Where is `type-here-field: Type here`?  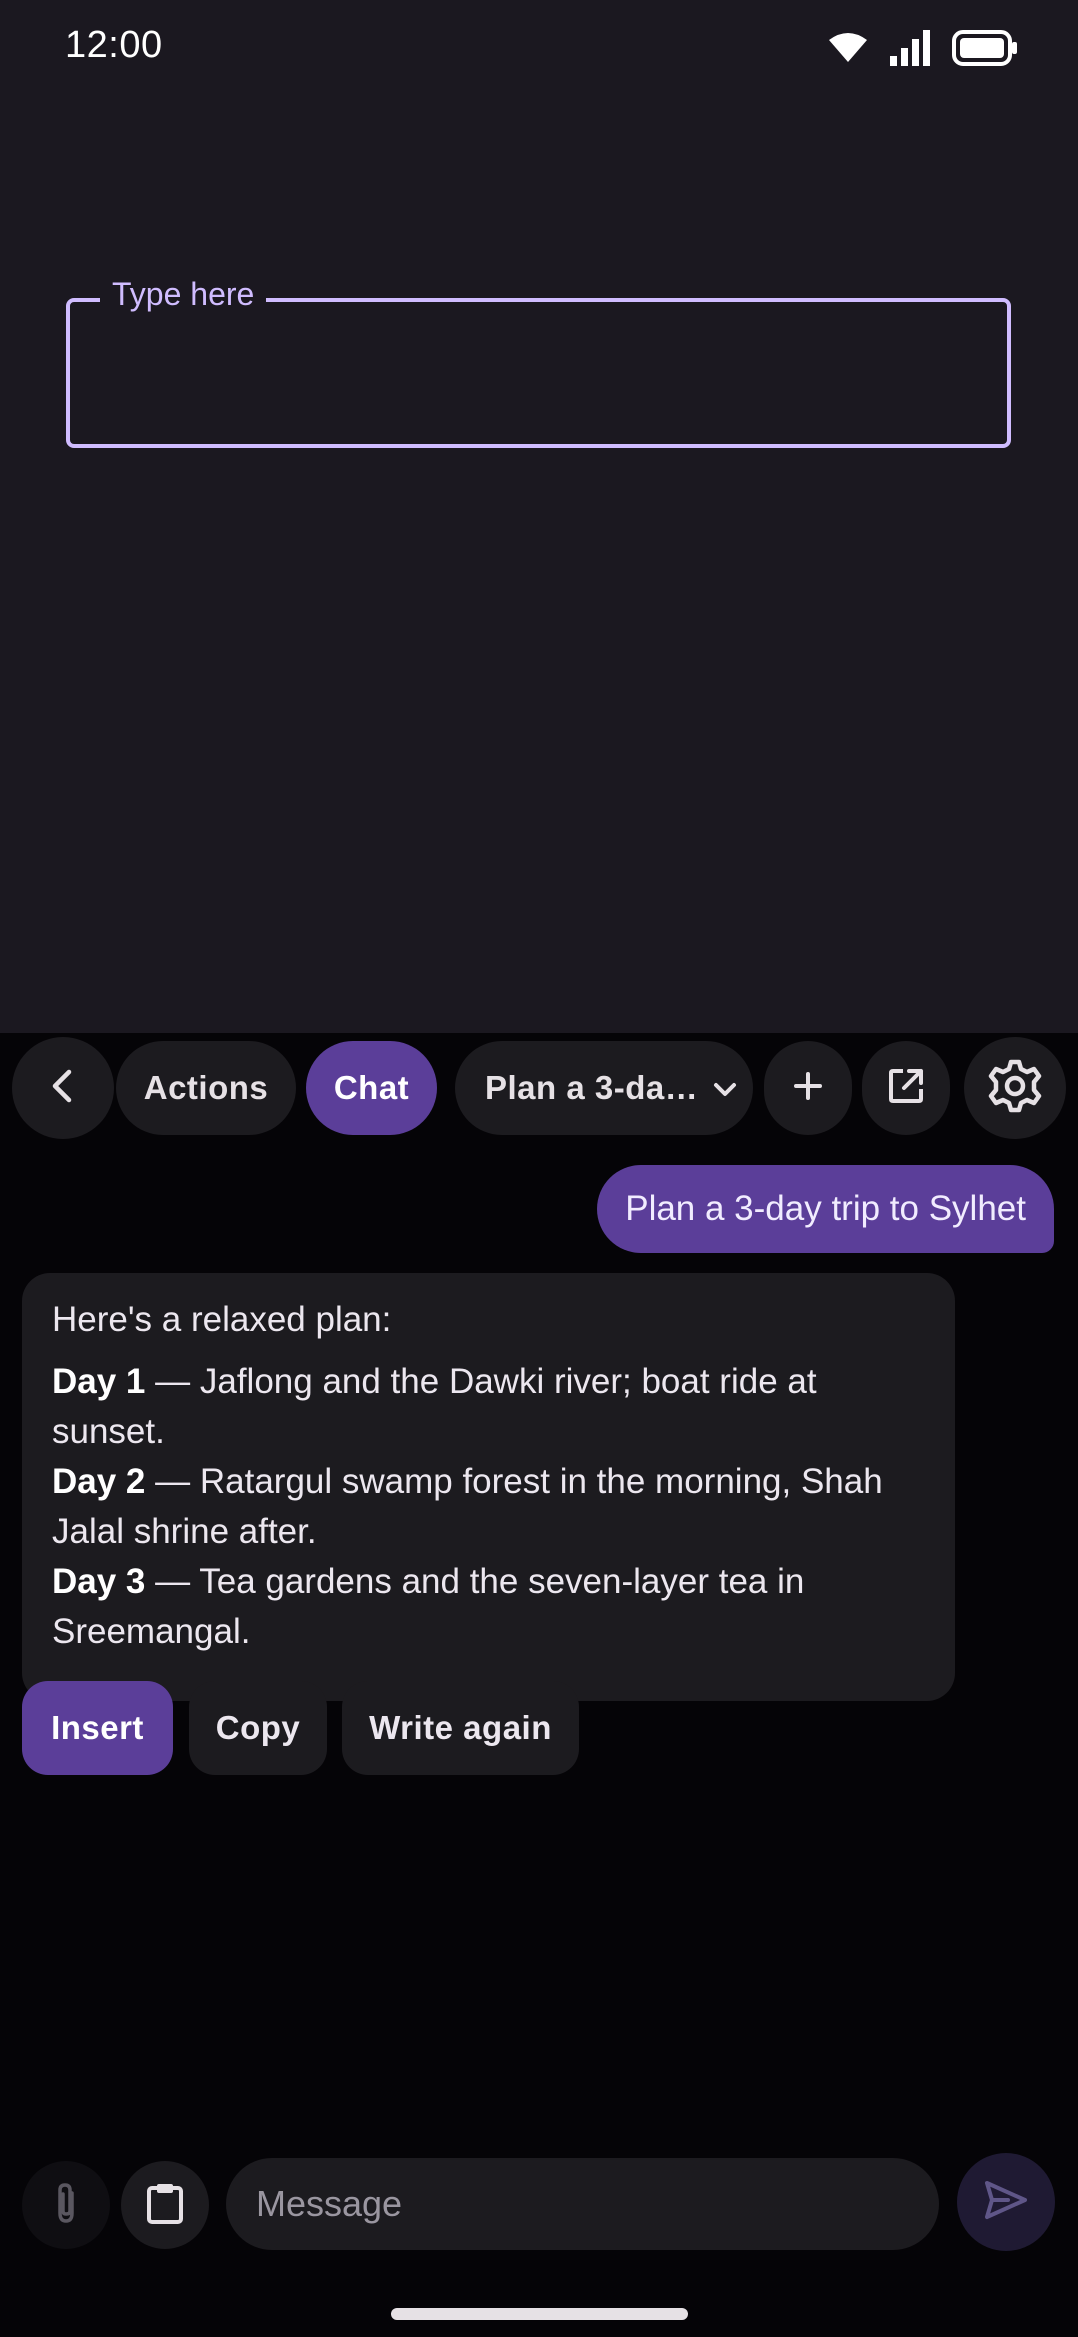 type-here-field: Type here is located at coordinates (538, 362).